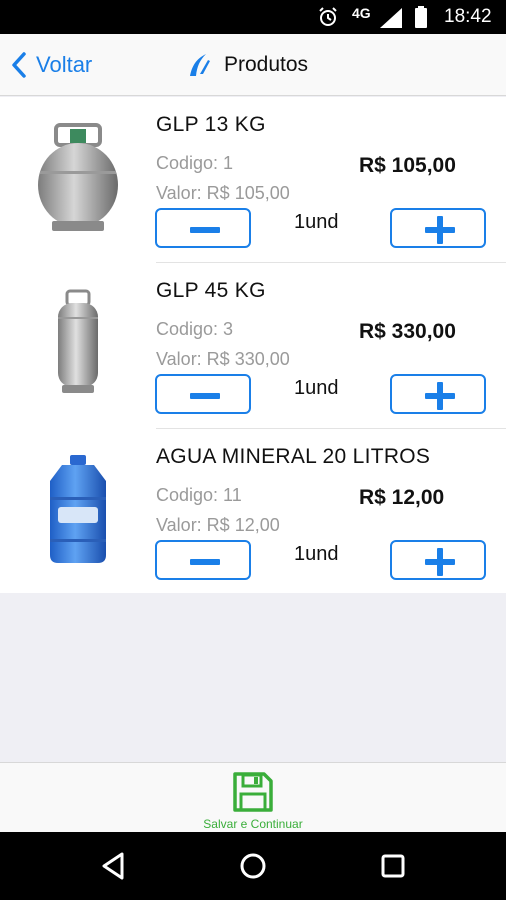 The width and height of the screenshot is (506, 900). What do you see at coordinates (361, 13) in the screenshot?
I see `network-type: 4G` at bounding box center [361, 13].